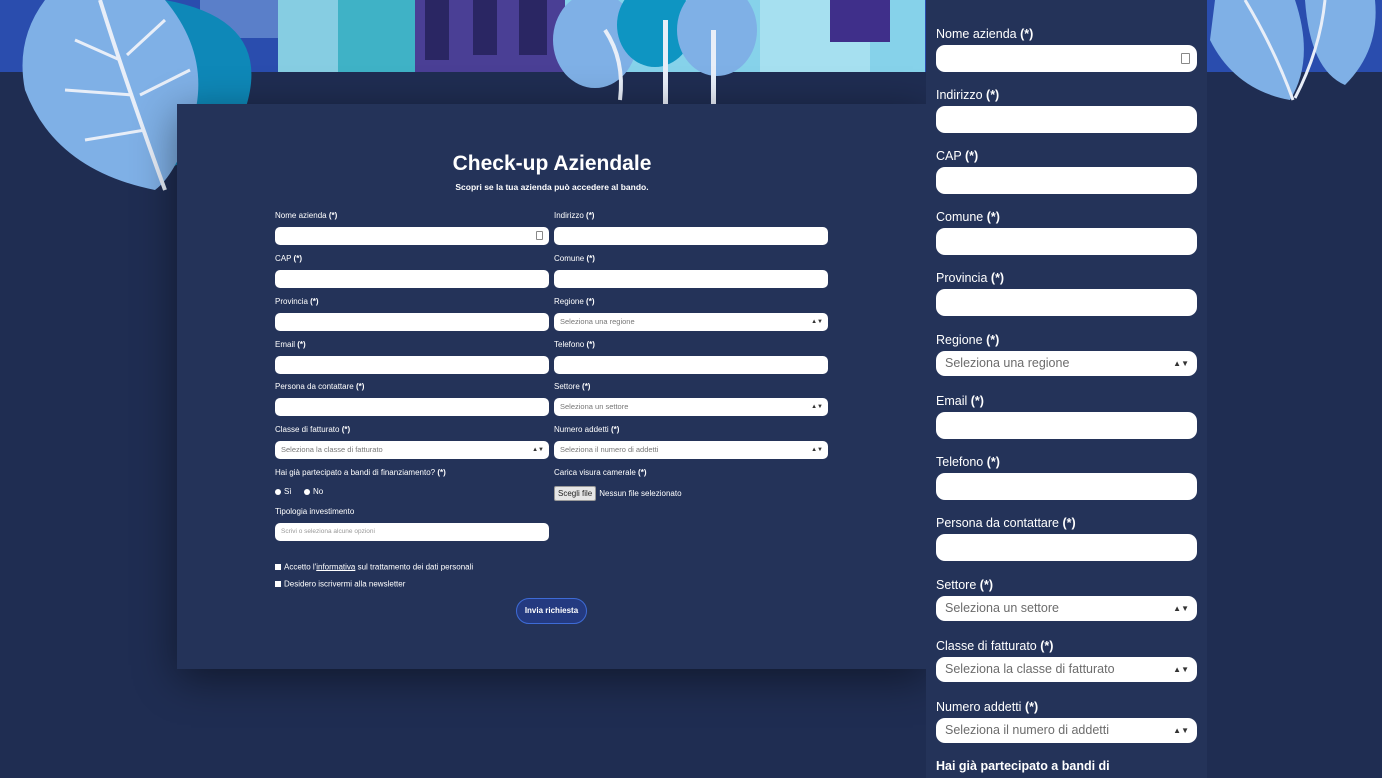 This screenshot has height=778, width=1382. What do you see at coordinates (1066, 730) in the screenshot?
I see `p-numero-select: Seleziona il numero di addetti ▲▼` at bounding box center [1066, 730].